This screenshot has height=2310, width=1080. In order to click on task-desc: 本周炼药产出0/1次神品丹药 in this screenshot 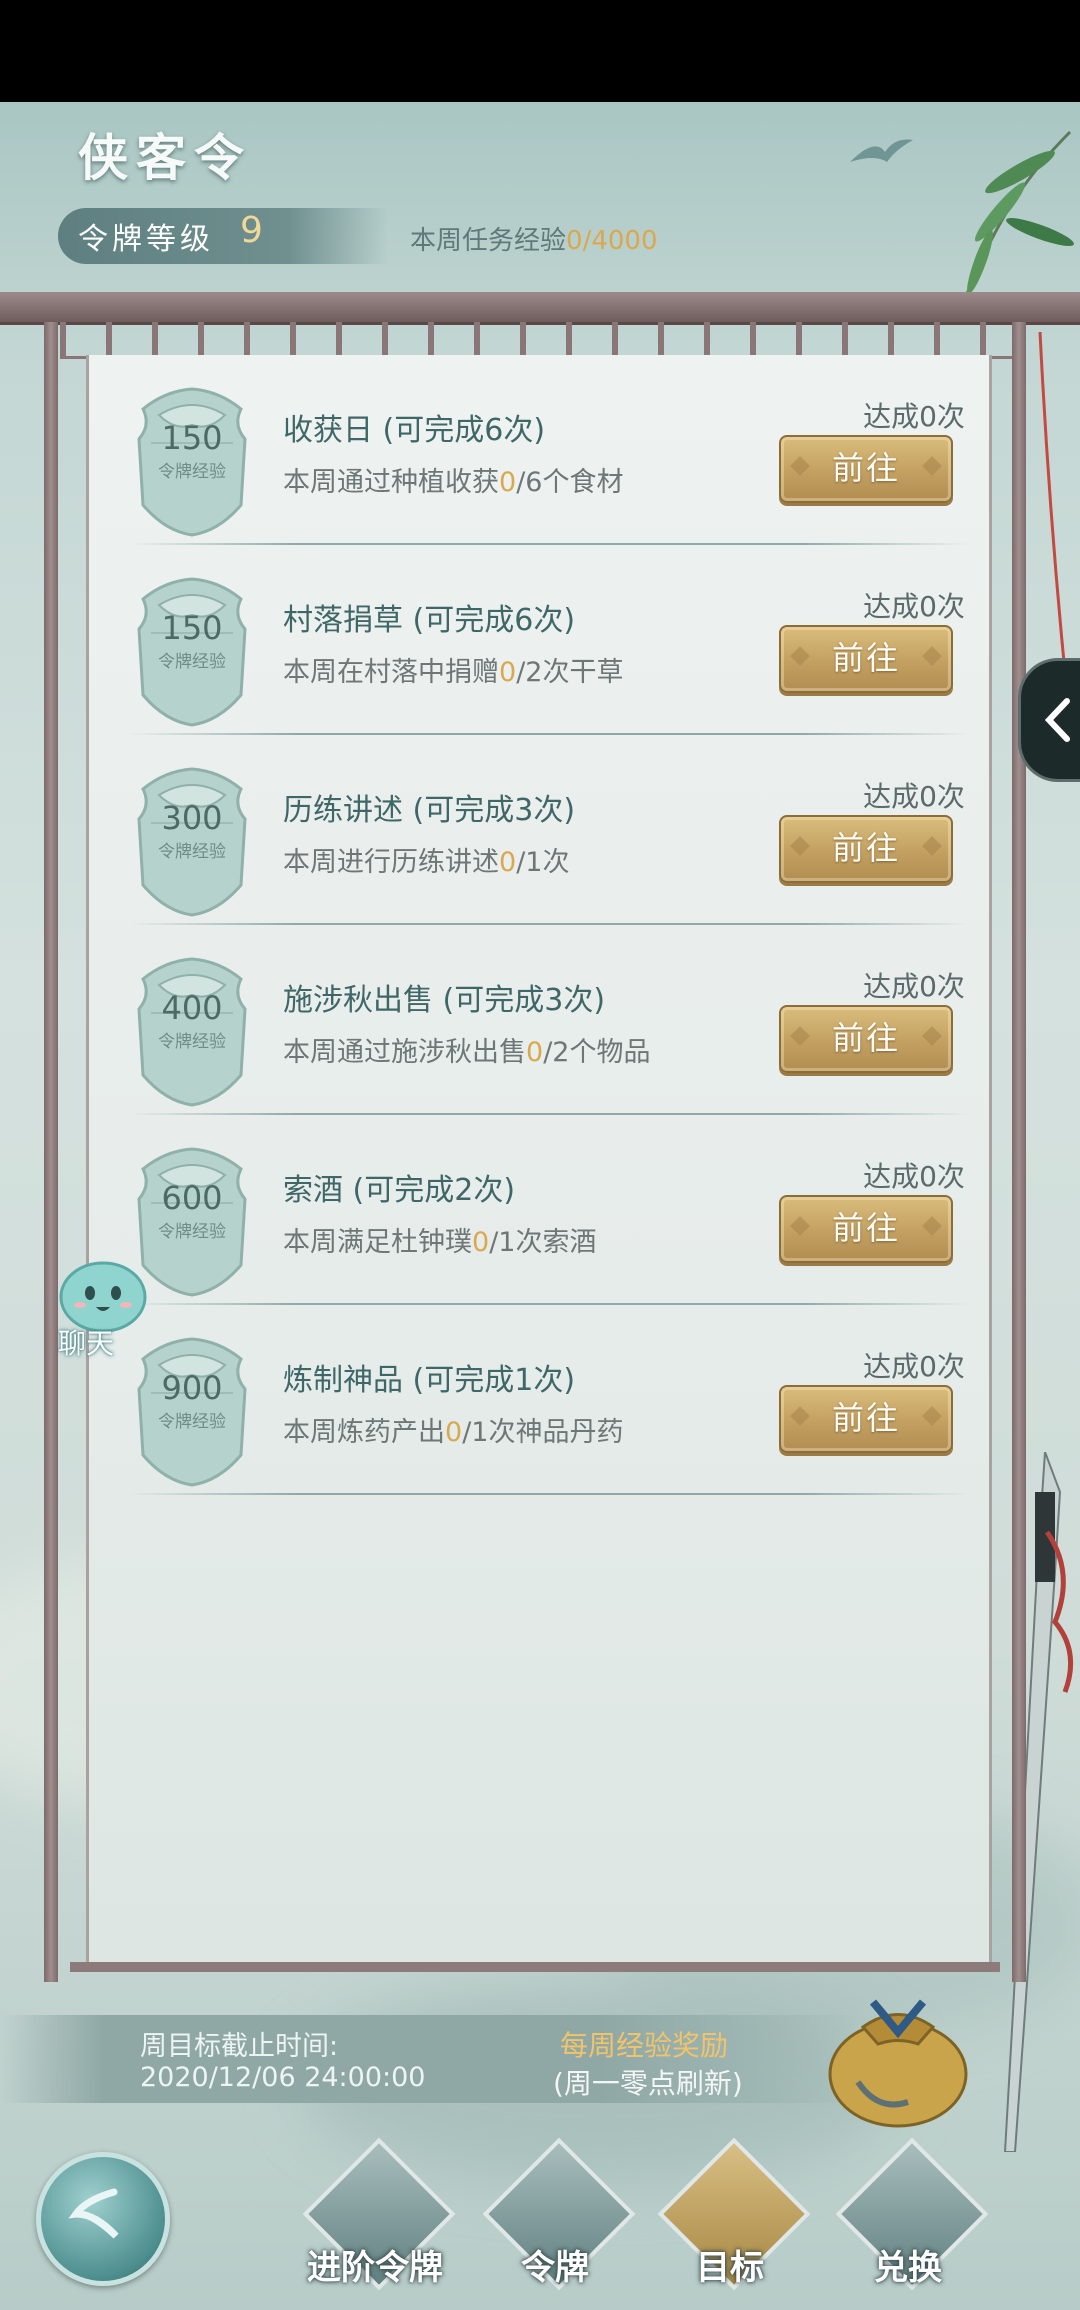, I will do `click(453, 1429)`.